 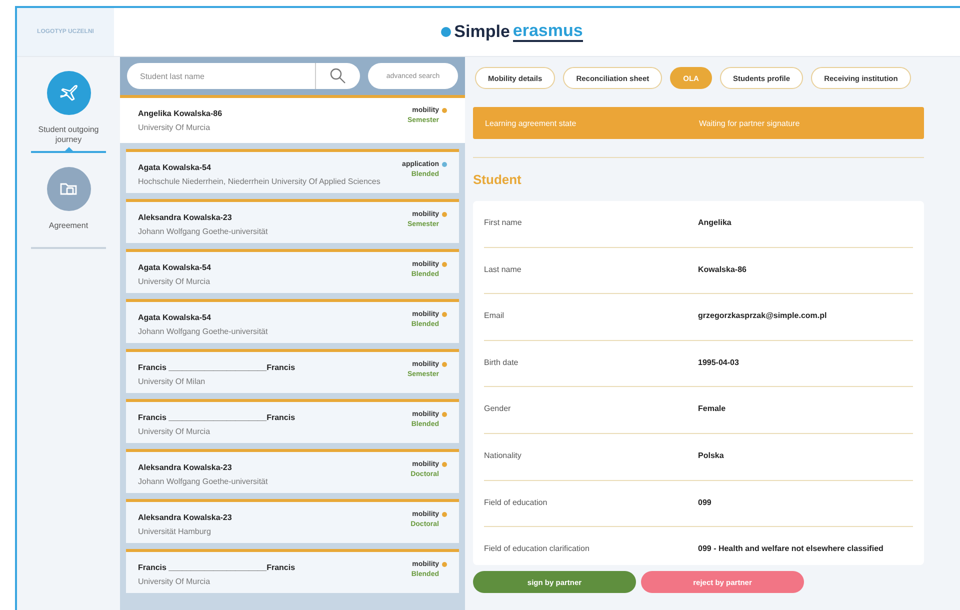 I want to click on state-label: Learning agreement state, so click(x=531, y=123).